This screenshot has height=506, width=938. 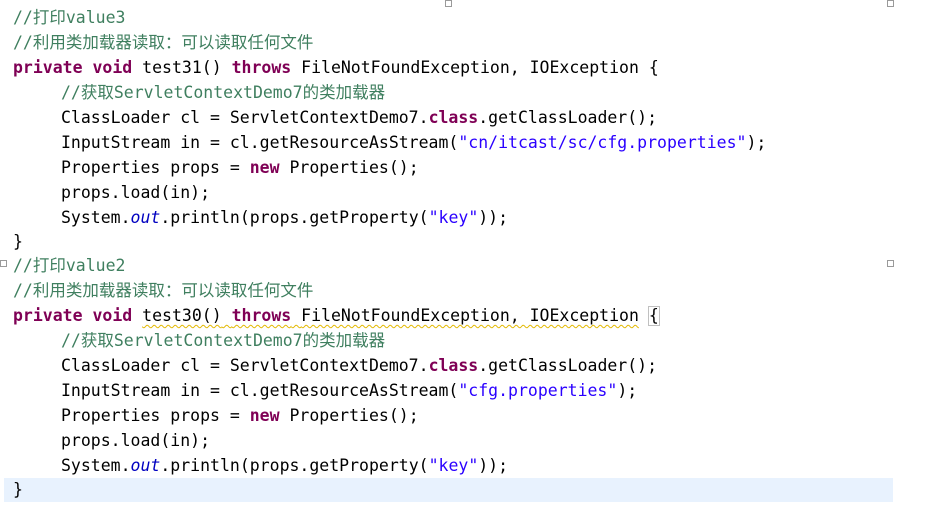 I want to click on code-comment-print: //打印value3, so click(x=69, y=17).